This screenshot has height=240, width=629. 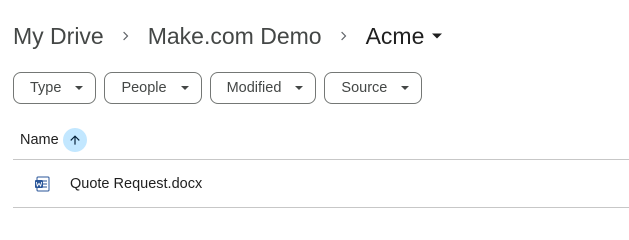 I want to click on sort-ascending-button, so click(x=74, y=139).